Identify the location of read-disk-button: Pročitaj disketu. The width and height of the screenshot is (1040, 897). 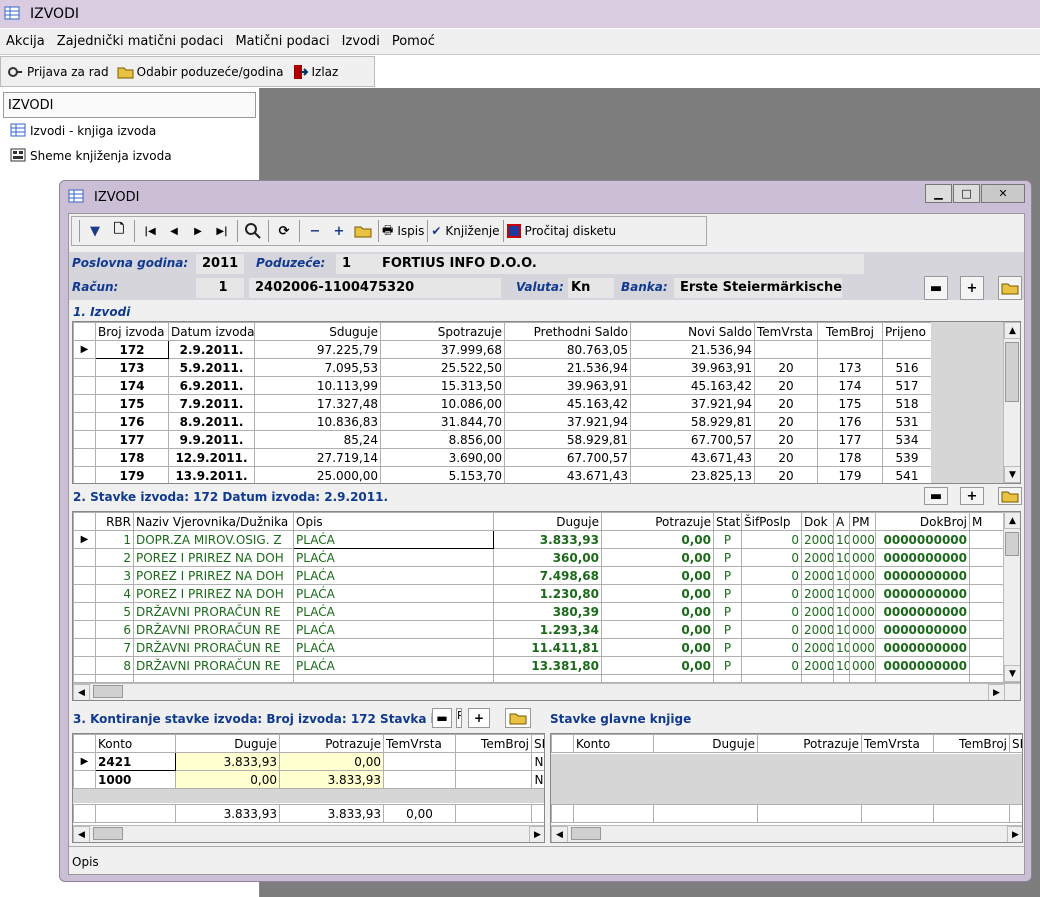
(561, 231).